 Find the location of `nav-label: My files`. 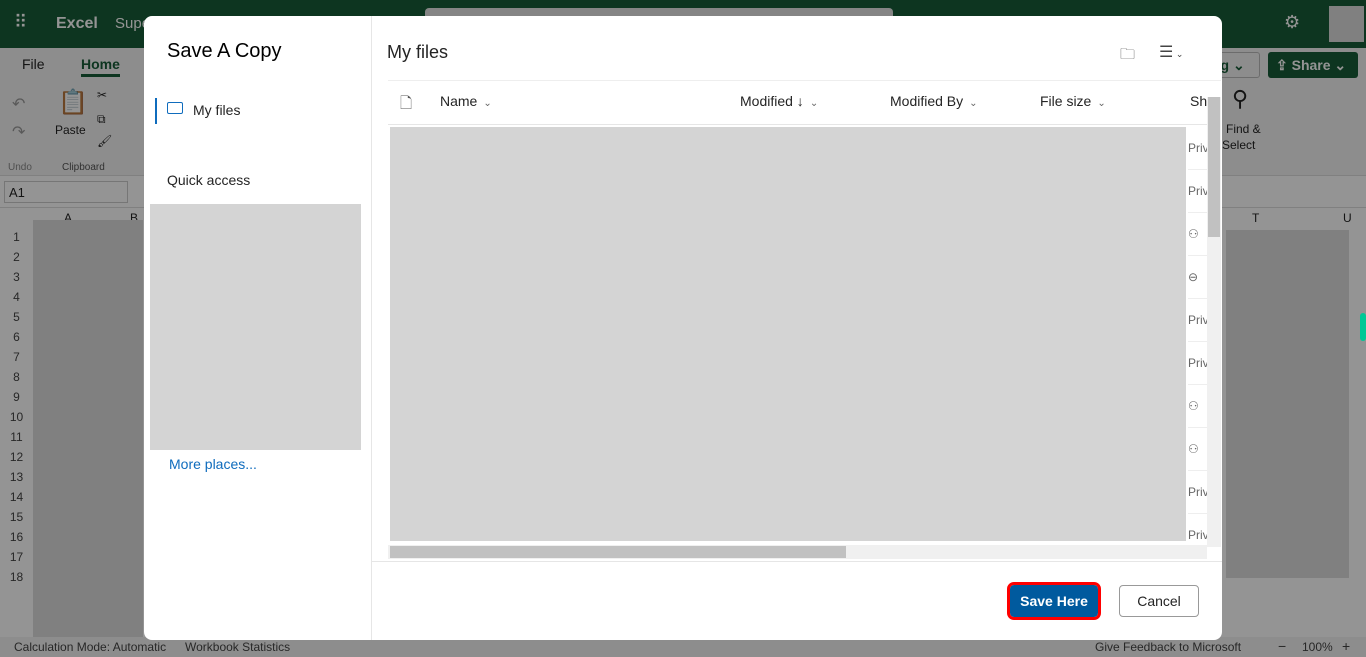

nav-label: My files is located at coordinates (217, 110).